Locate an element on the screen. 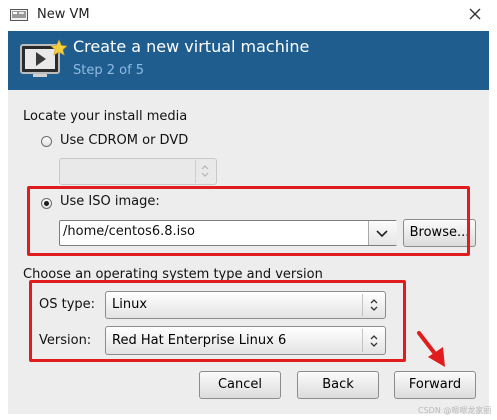 The image size is (497, 420). annotation-box-iso is located at coordinates (248, 221).